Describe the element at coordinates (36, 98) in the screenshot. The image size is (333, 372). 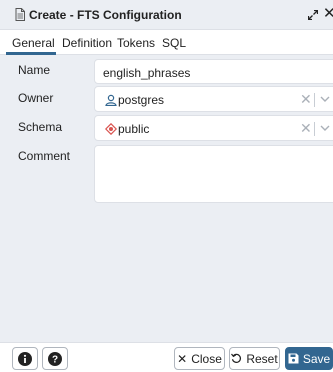
I see `owner-label: Owner` at that location.